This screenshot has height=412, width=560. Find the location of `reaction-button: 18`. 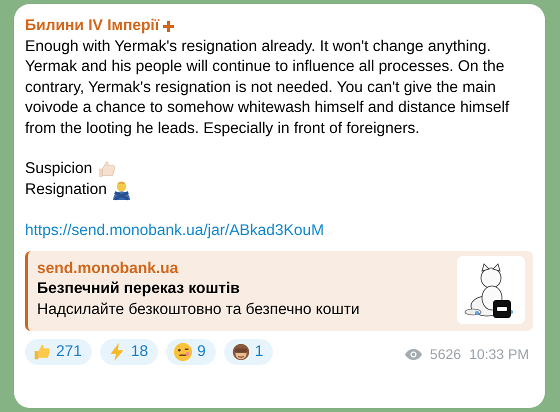

reaction-button: 18 is located at coordinates (129, 351).